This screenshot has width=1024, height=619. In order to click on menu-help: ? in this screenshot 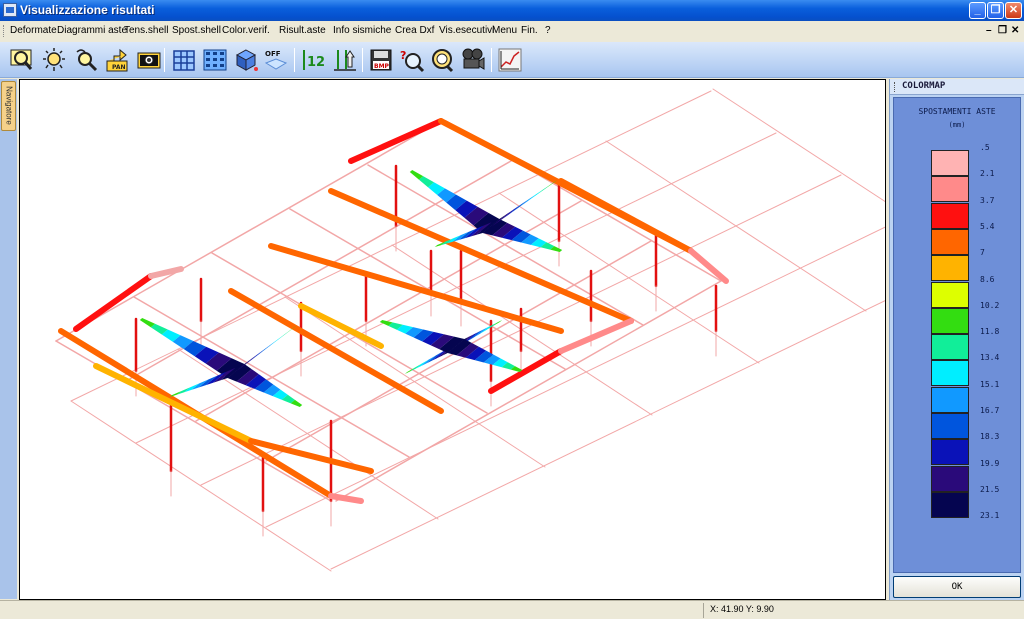, I will do `click(548, 30)`.